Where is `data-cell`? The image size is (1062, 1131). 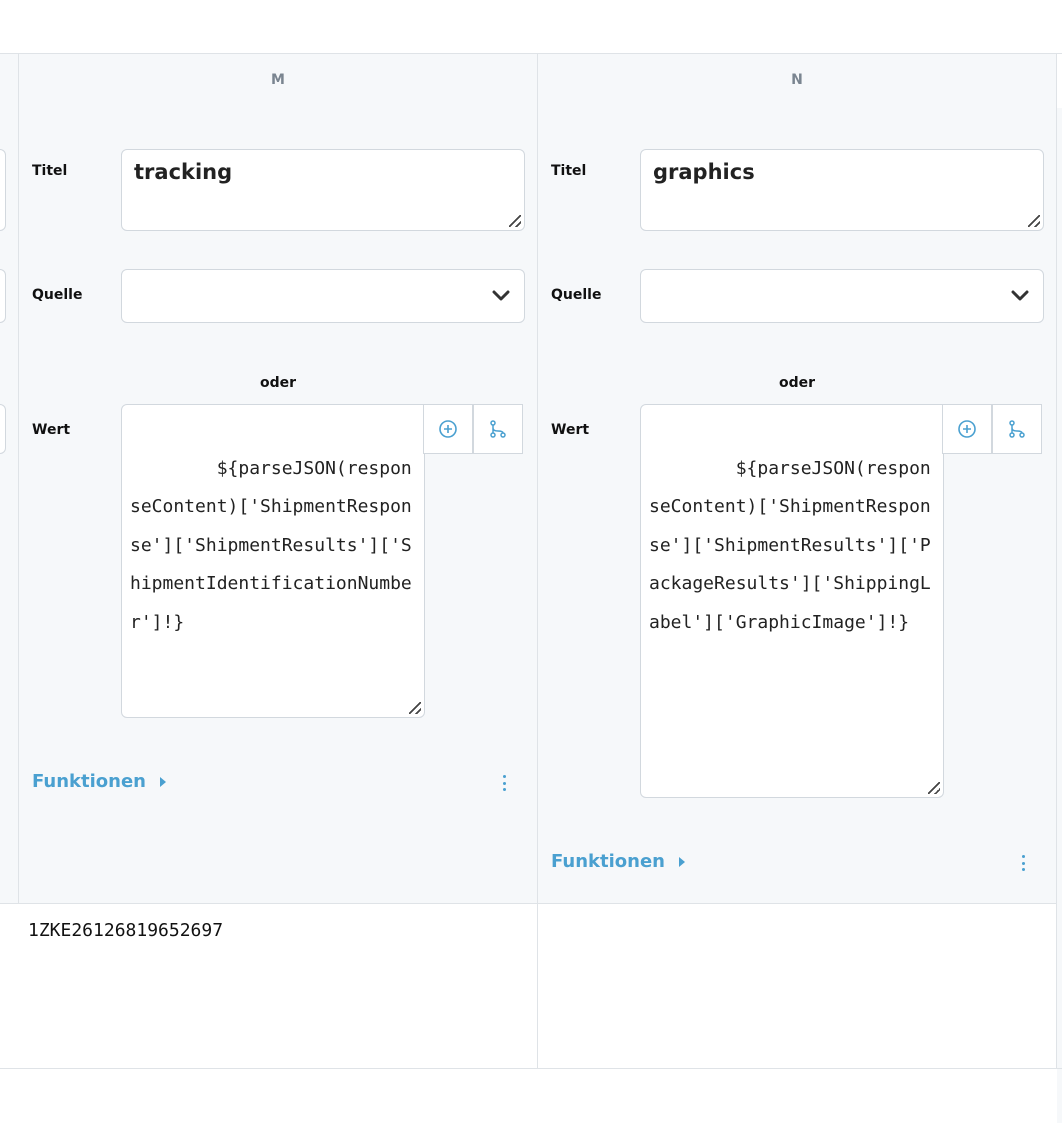 data-cell is located at coordinates (797, 986).